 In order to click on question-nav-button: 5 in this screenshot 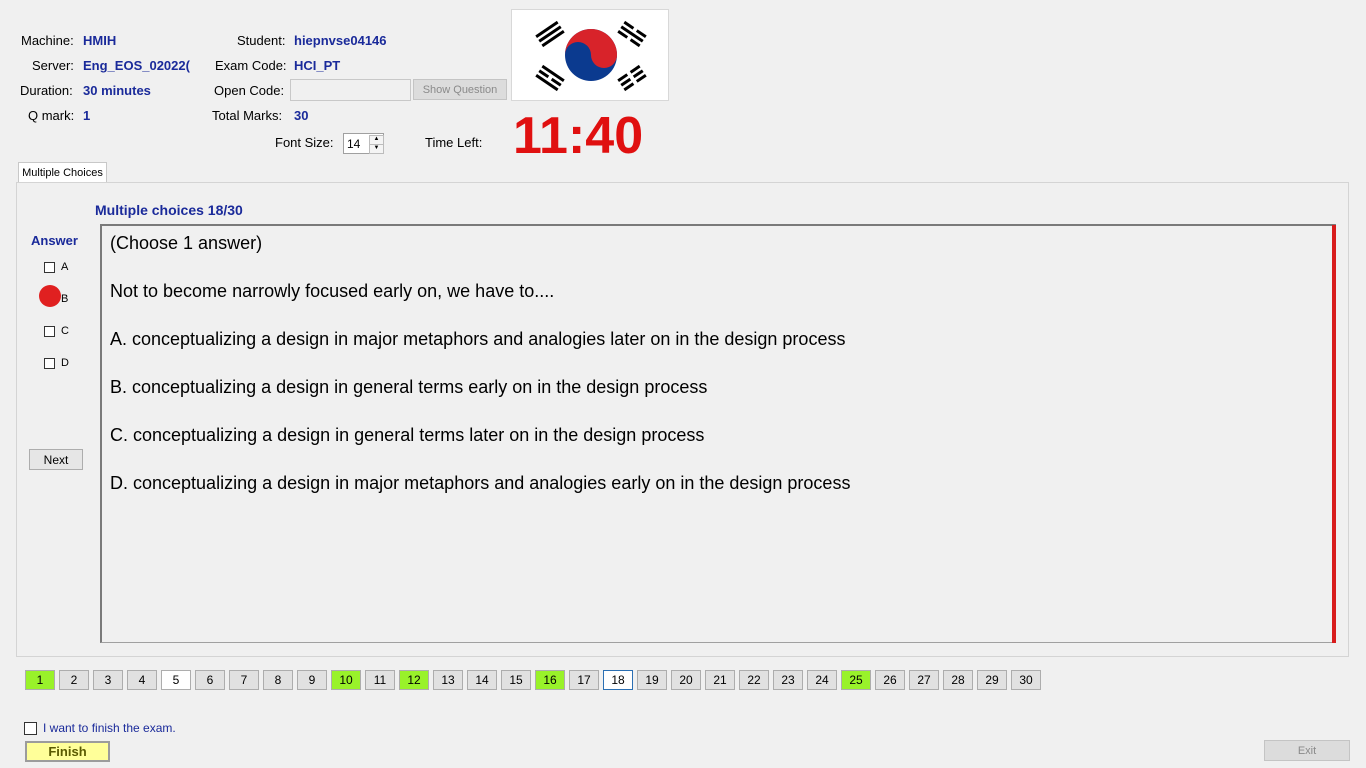, I will do `click(176, 680)`.